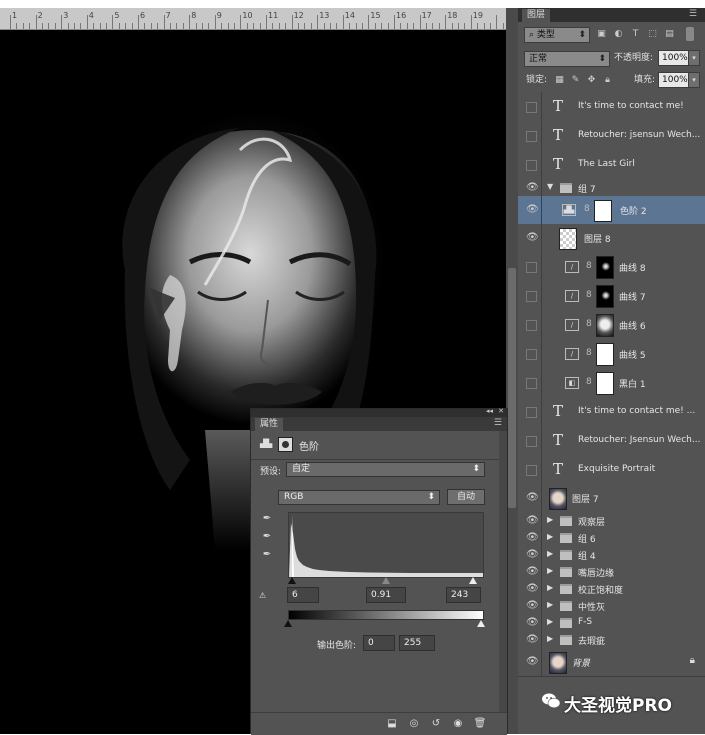 The height and width of the screenshot is (735, 705). Describe the element at coordinates (536, 15) in the screenshot. I see `layers-tab: 图层` at that location.